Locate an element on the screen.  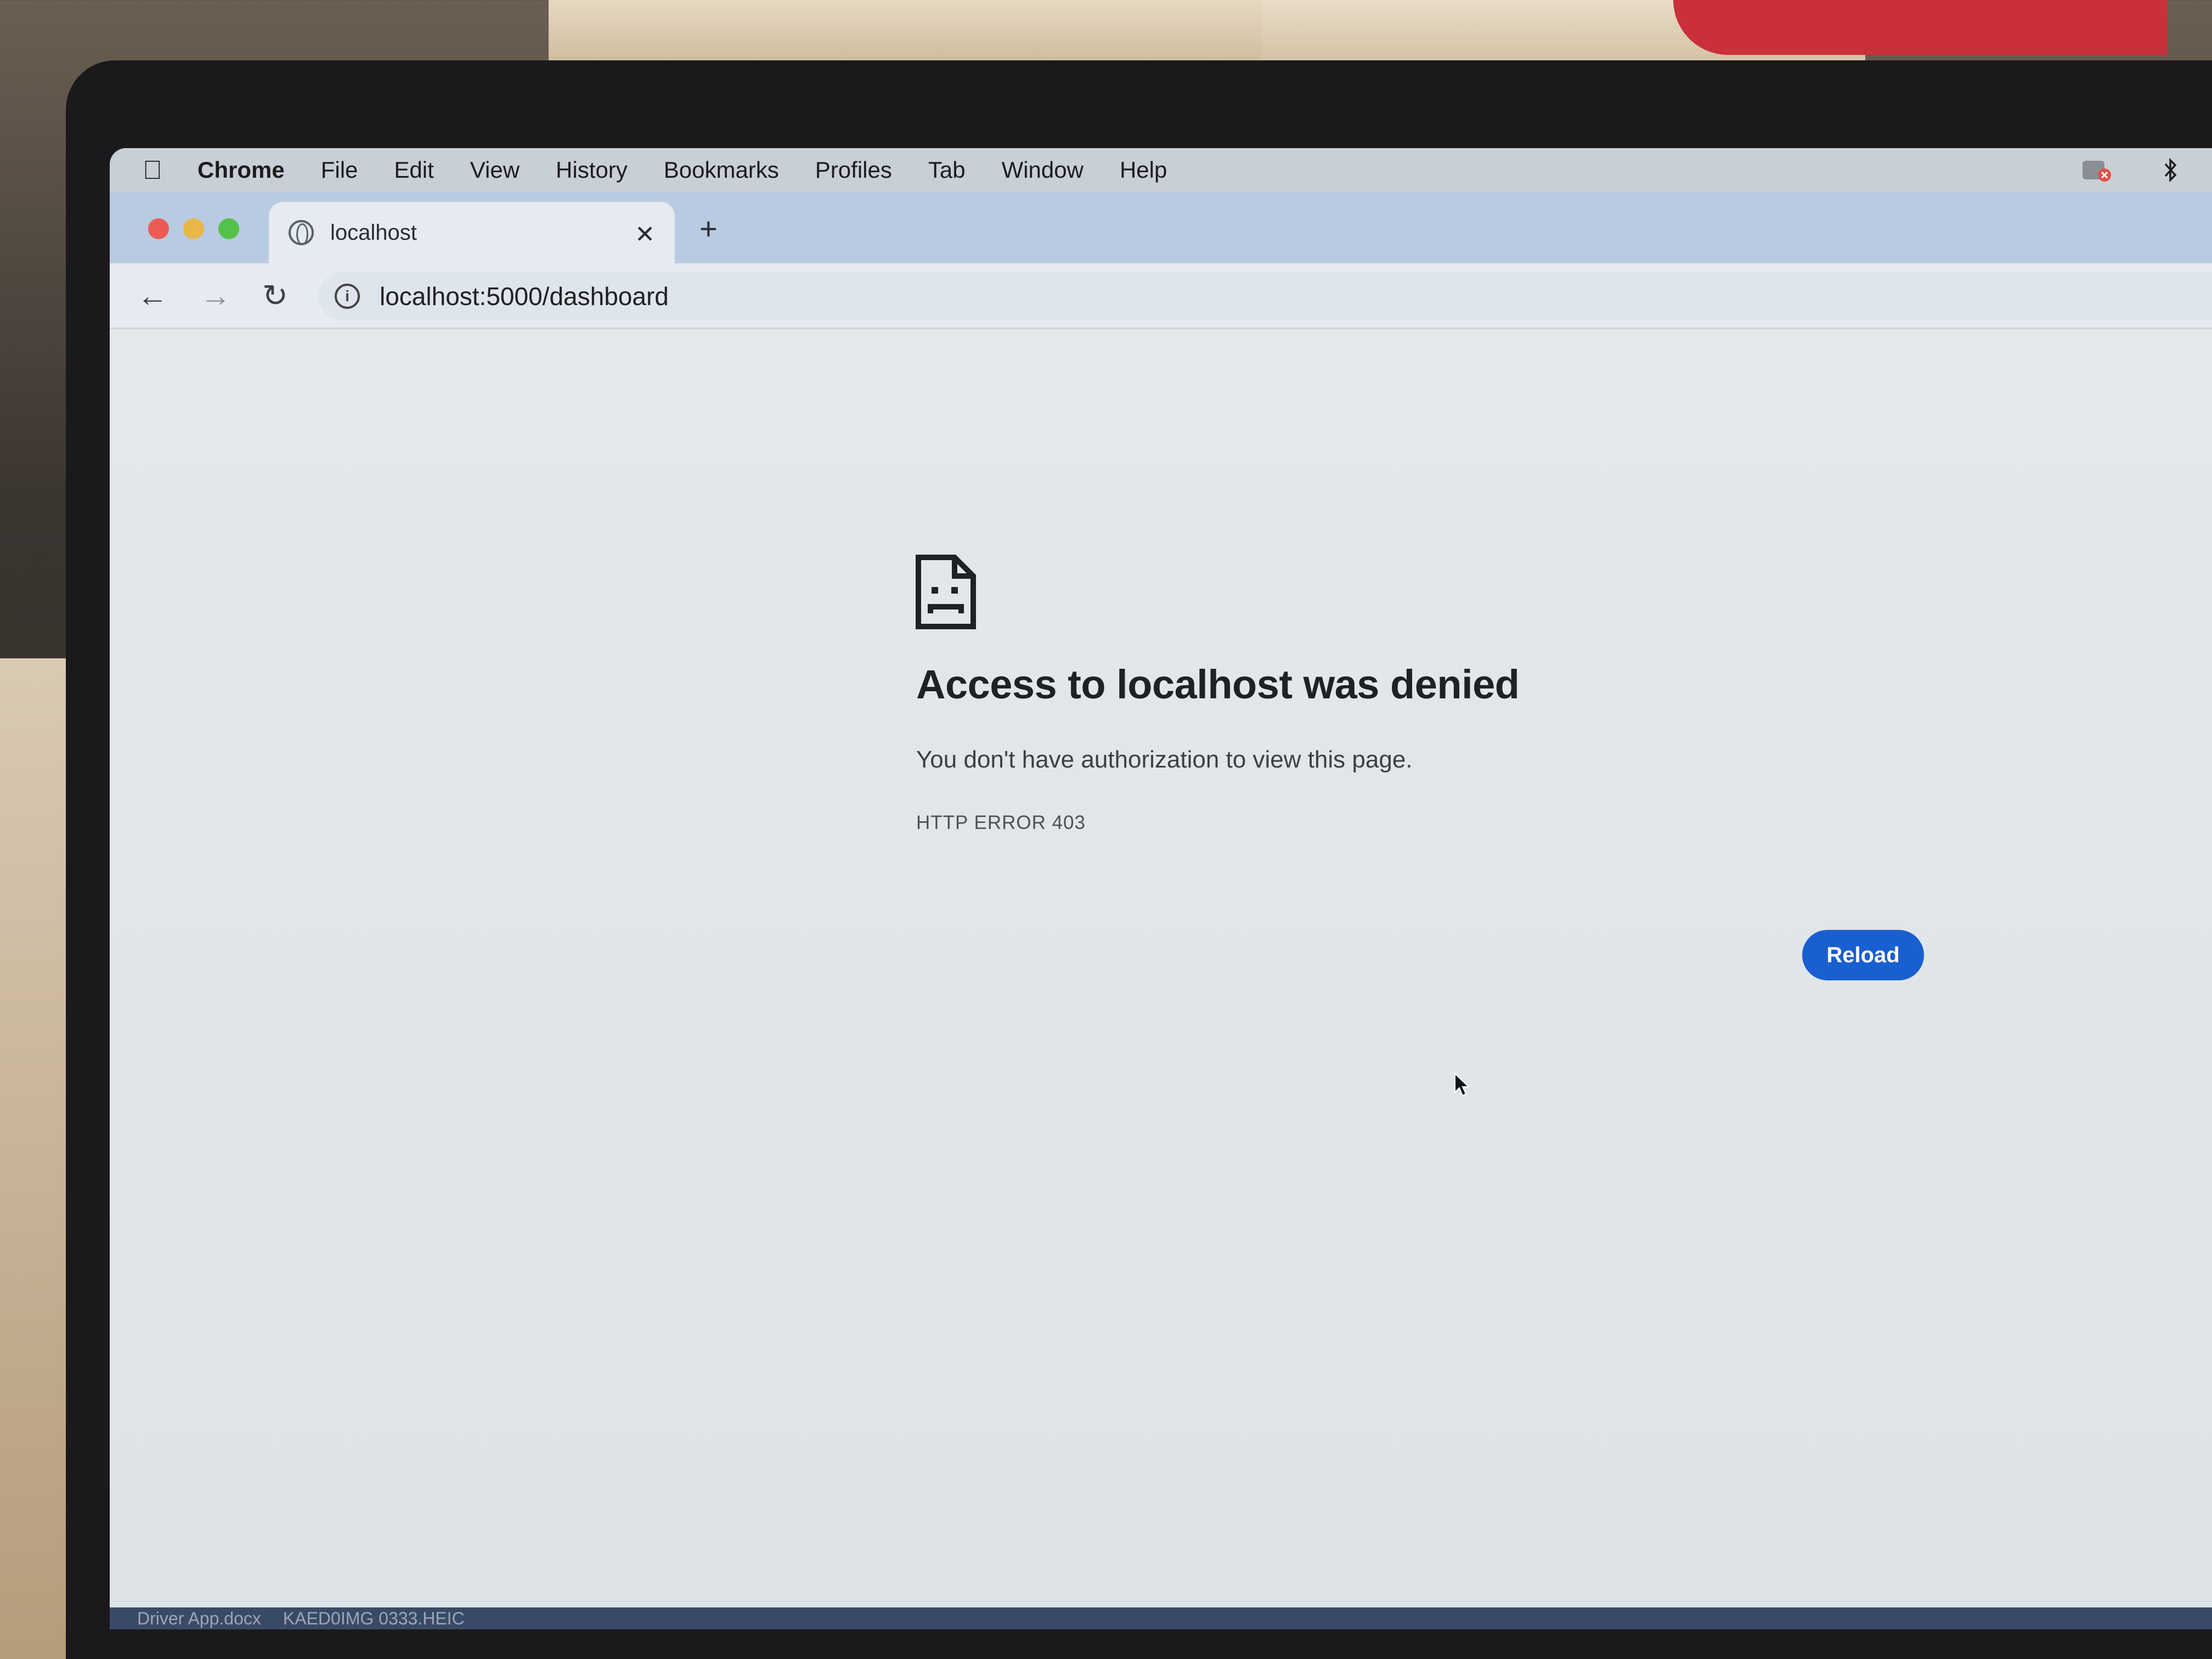
sad-document-icon is located at coordinates (946, 592).